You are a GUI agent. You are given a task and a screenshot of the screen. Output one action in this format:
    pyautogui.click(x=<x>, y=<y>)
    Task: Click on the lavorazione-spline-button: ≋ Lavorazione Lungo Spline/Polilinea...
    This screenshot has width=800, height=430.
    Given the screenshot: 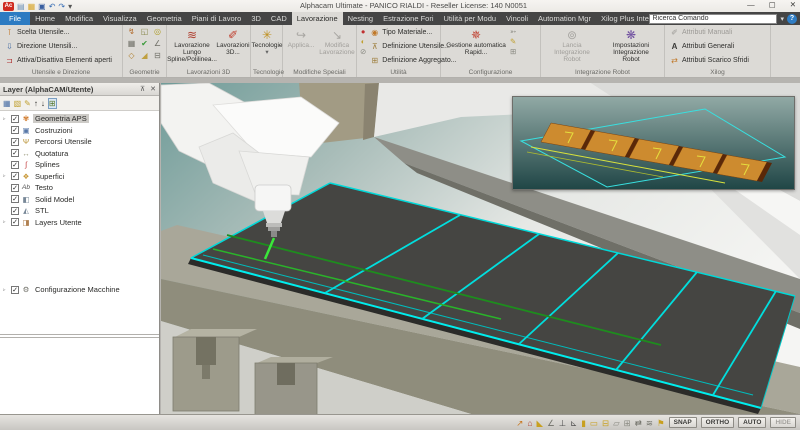 What is the action you would take?
    pyautogui.click(x=192, y=45)
    